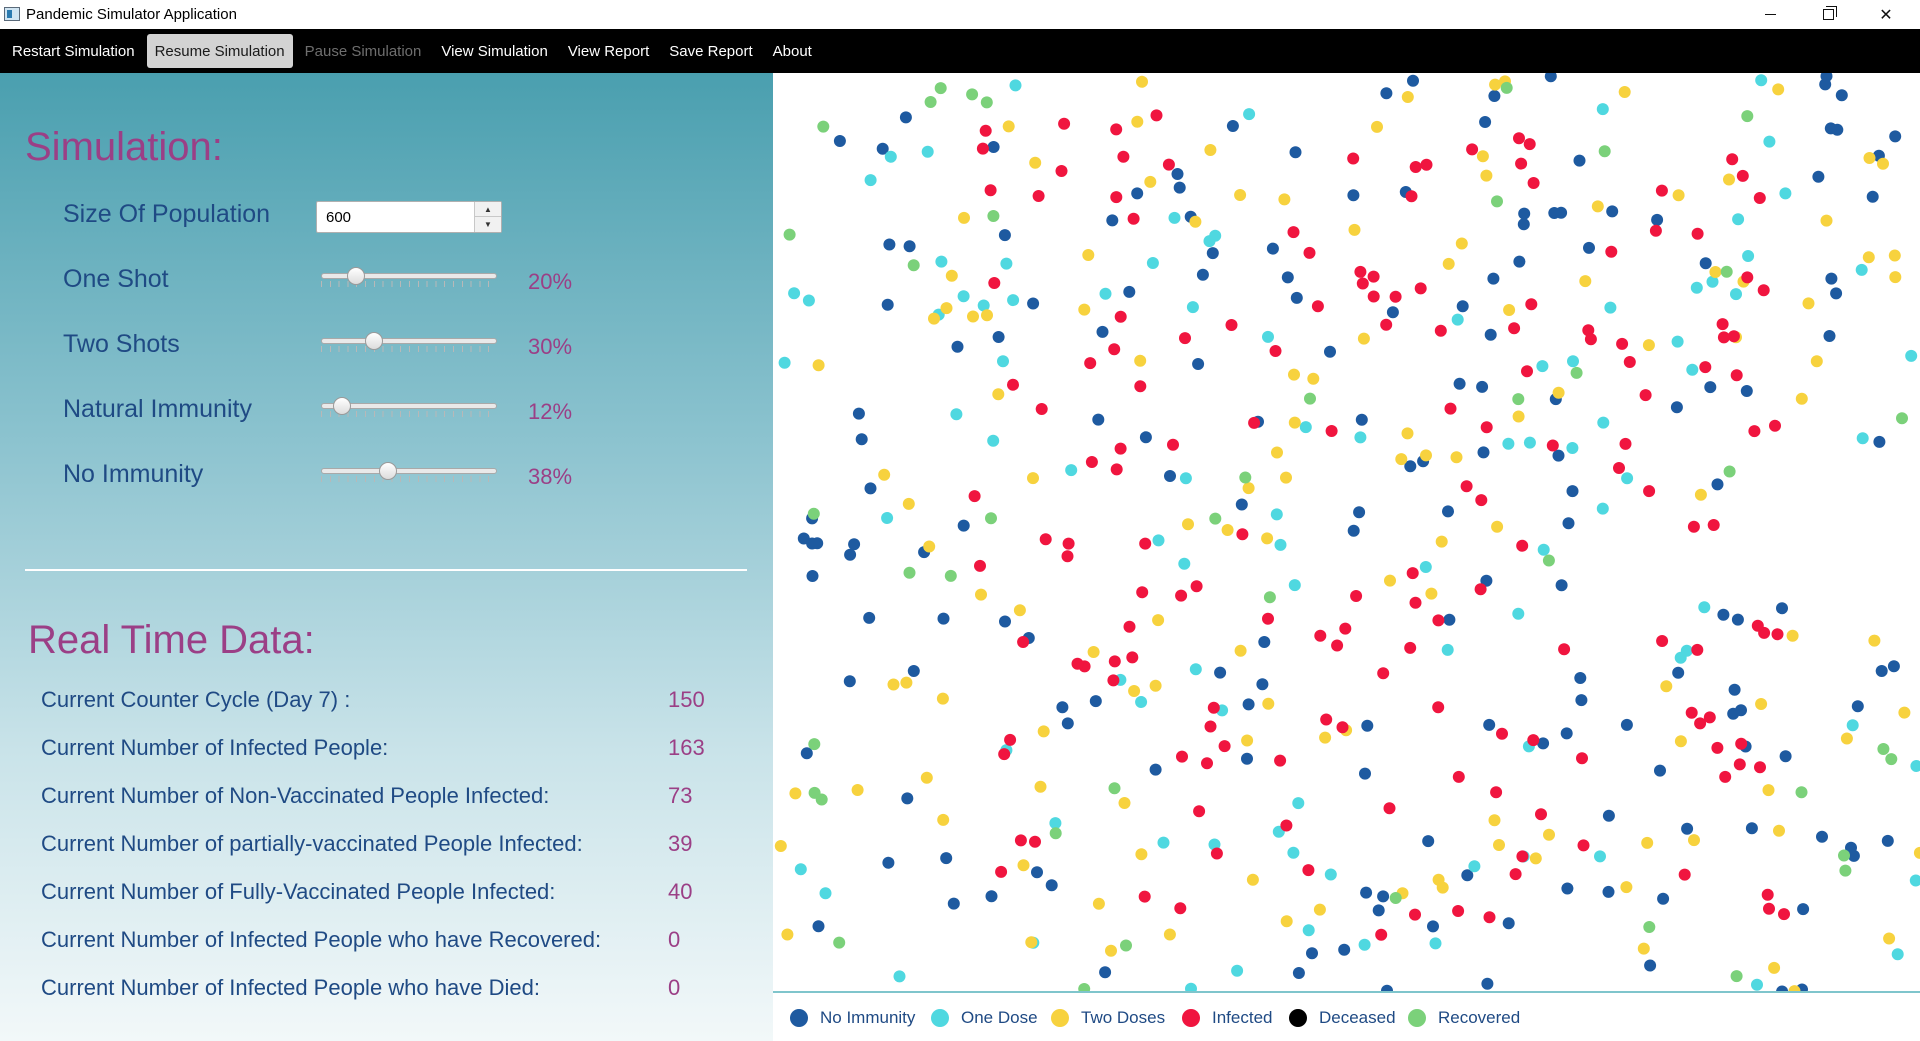 The width and height of the screenshot is (1920, 1041). I want to click on minimize-button, so click(1770, 14).